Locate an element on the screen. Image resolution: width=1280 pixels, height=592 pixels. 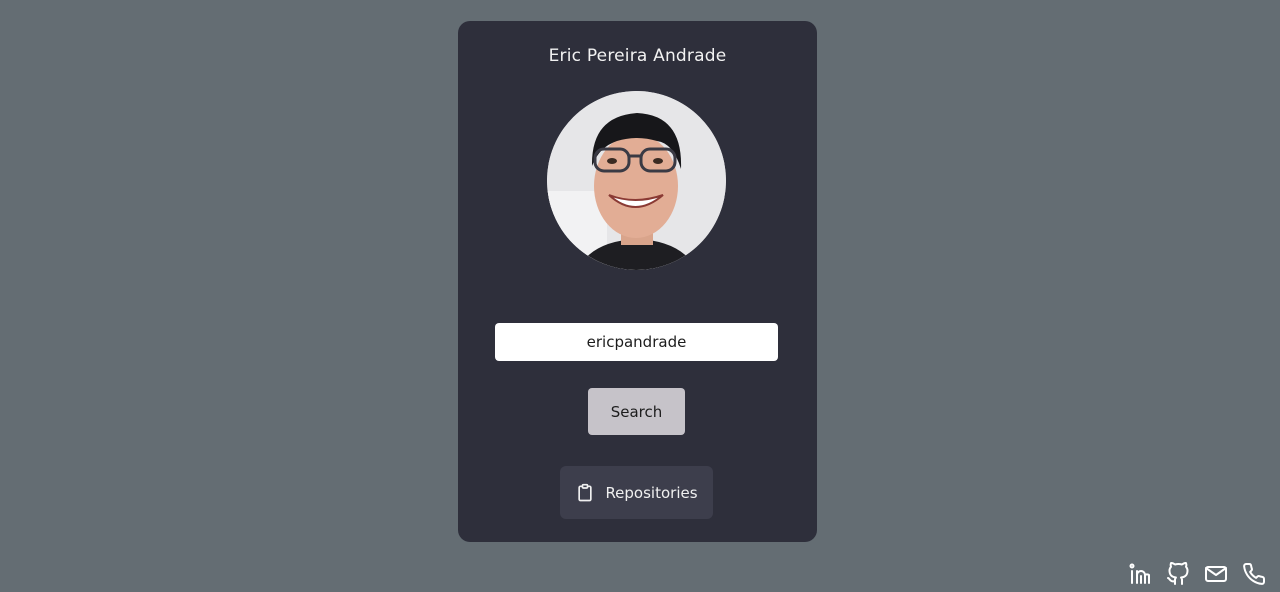
avatar-photo is located at coordinates (636, 180).